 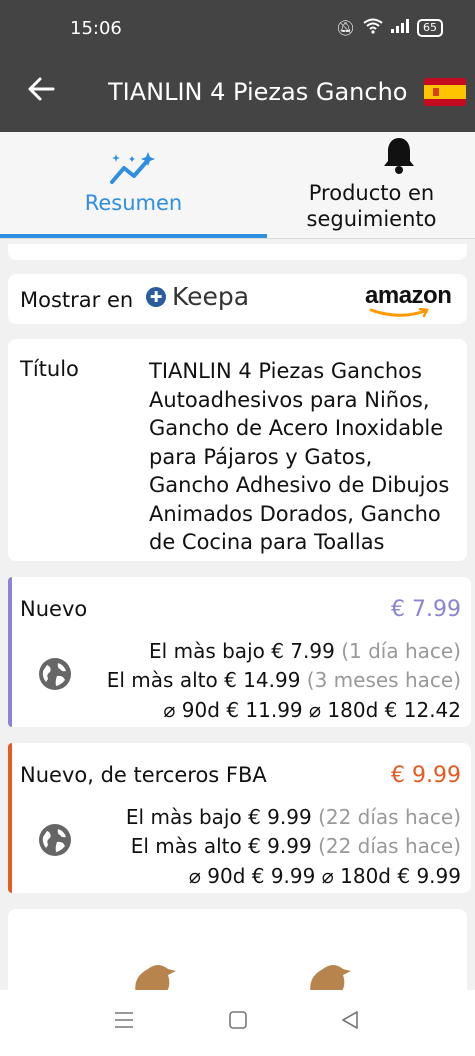 What do you see at coordinates (408, 295) in the screenshot?
I see `amazon-logo-text: amazon` at bounding box center [408, 295].